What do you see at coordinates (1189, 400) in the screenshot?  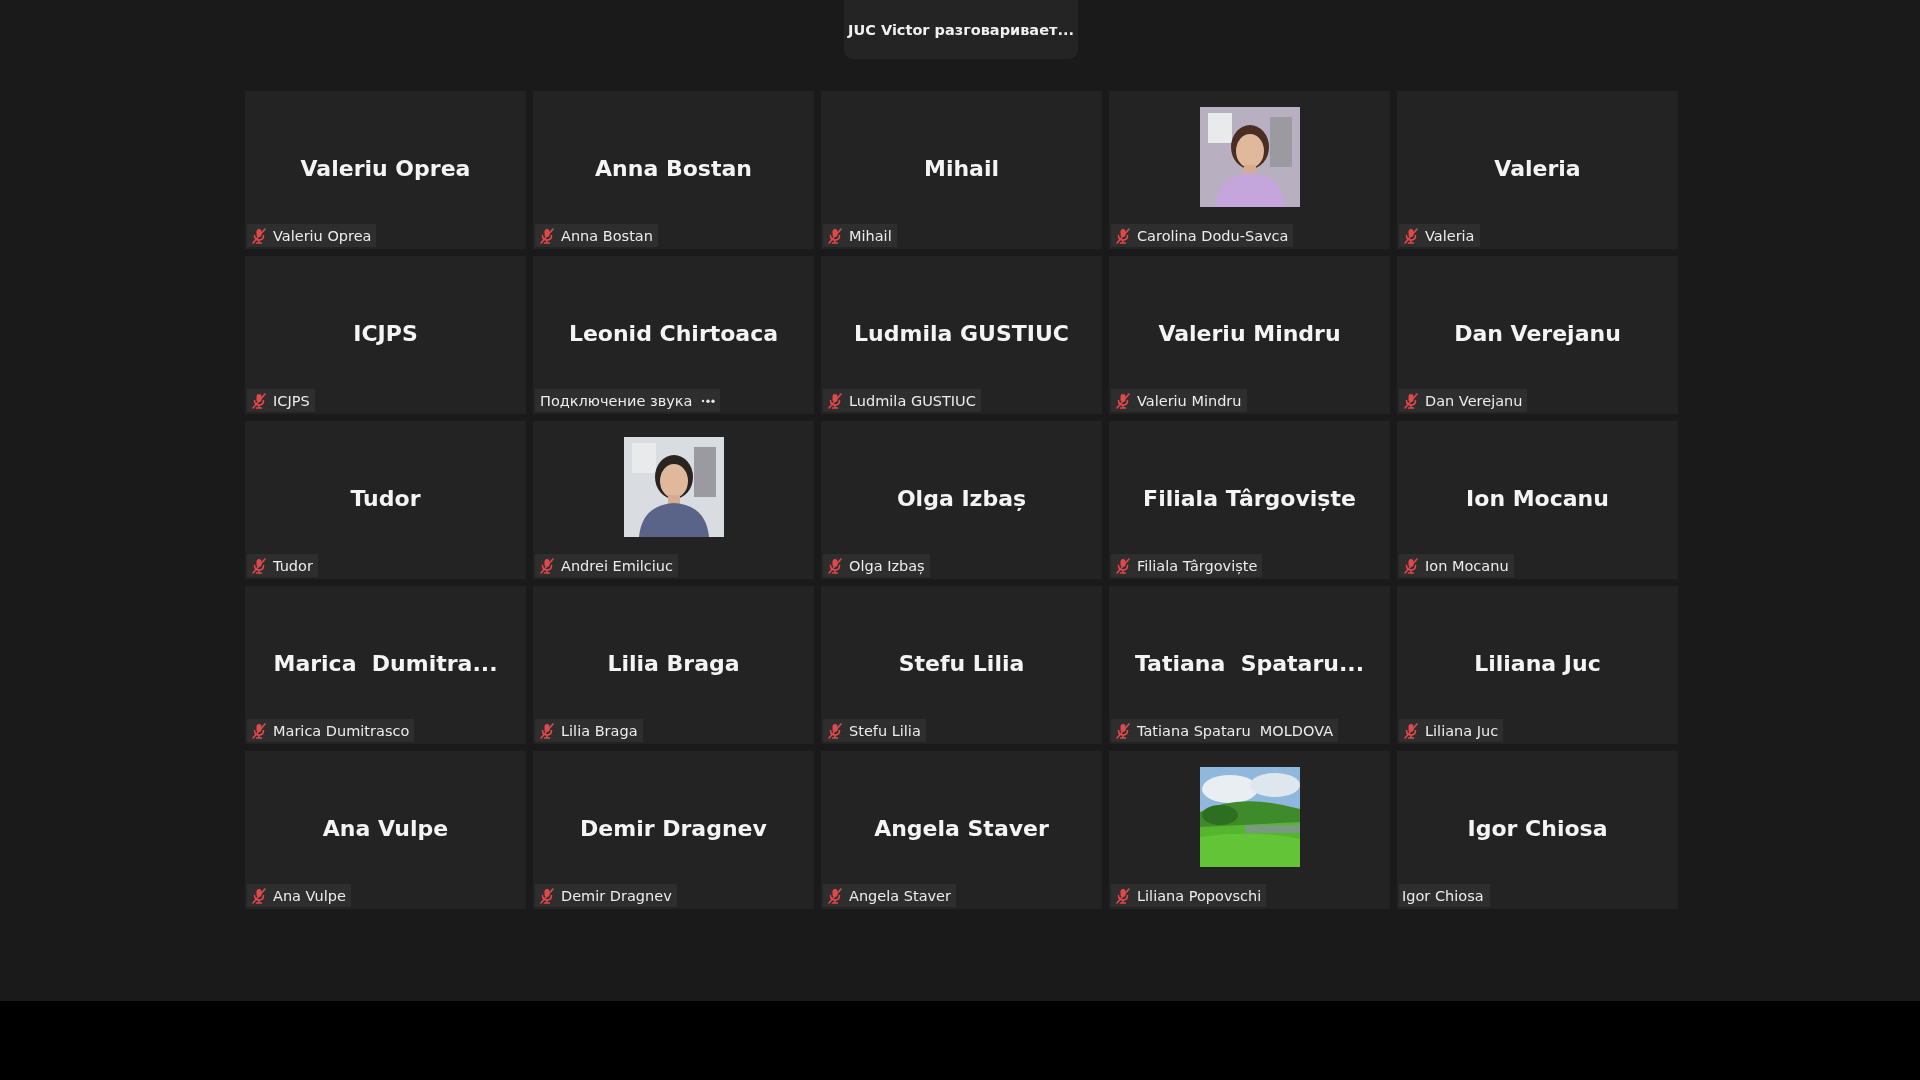 I see `participant-name-text: Valeriu Mindru` at bounding box center [1189, 400].